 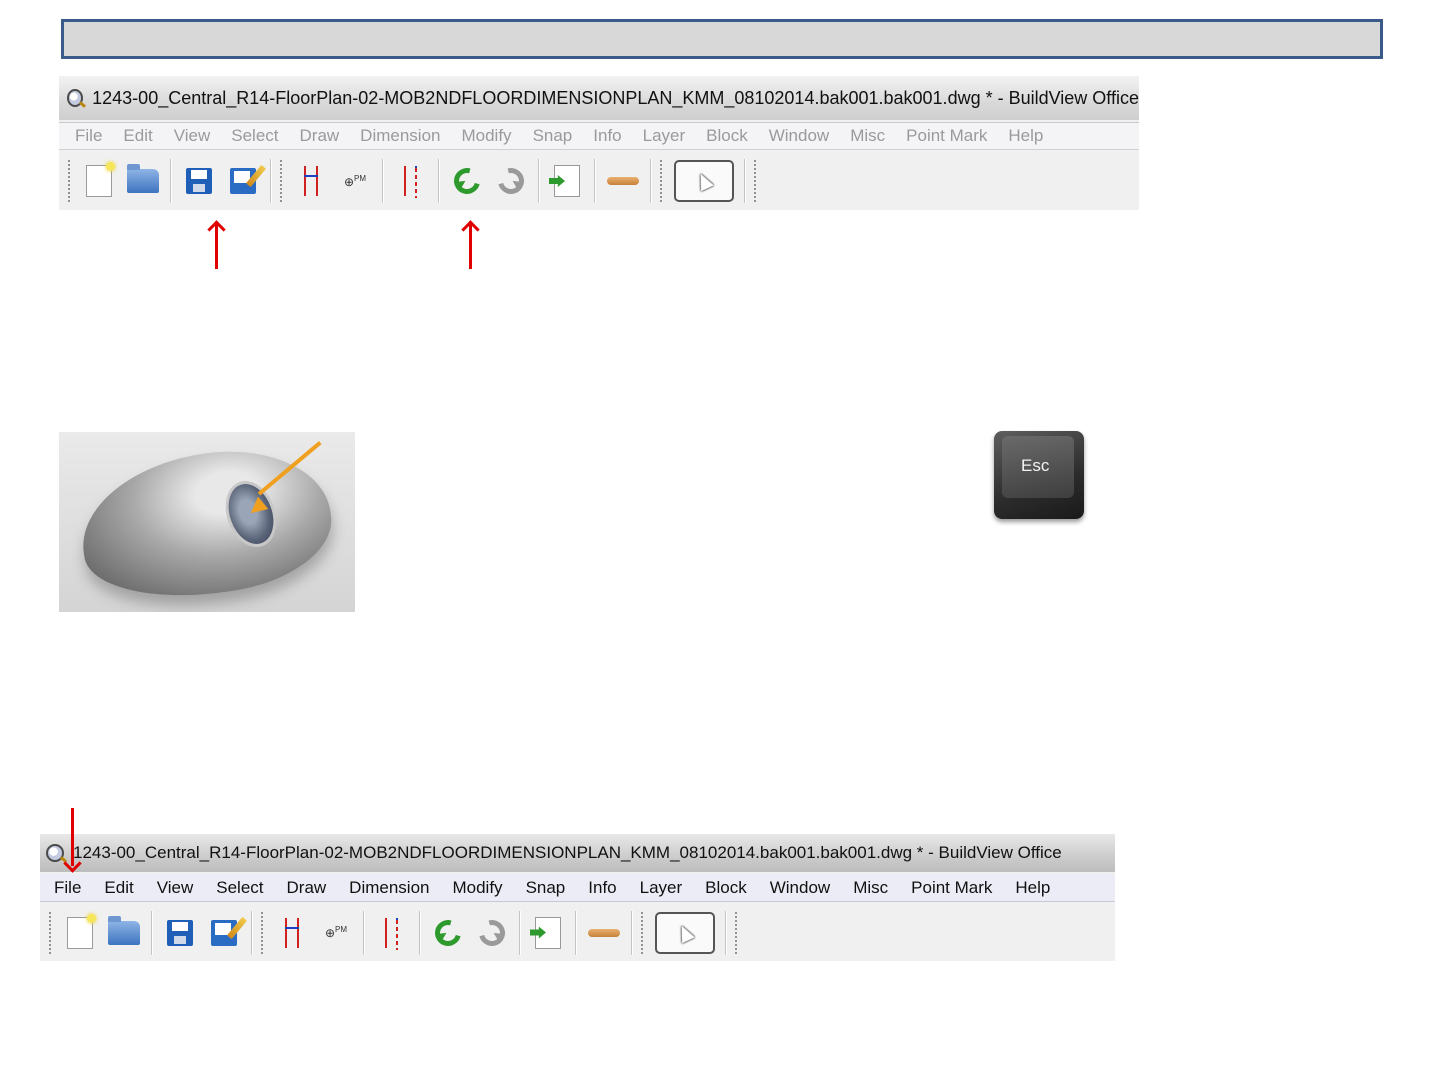 I want to click on select-box, so click(x=704, y=181).